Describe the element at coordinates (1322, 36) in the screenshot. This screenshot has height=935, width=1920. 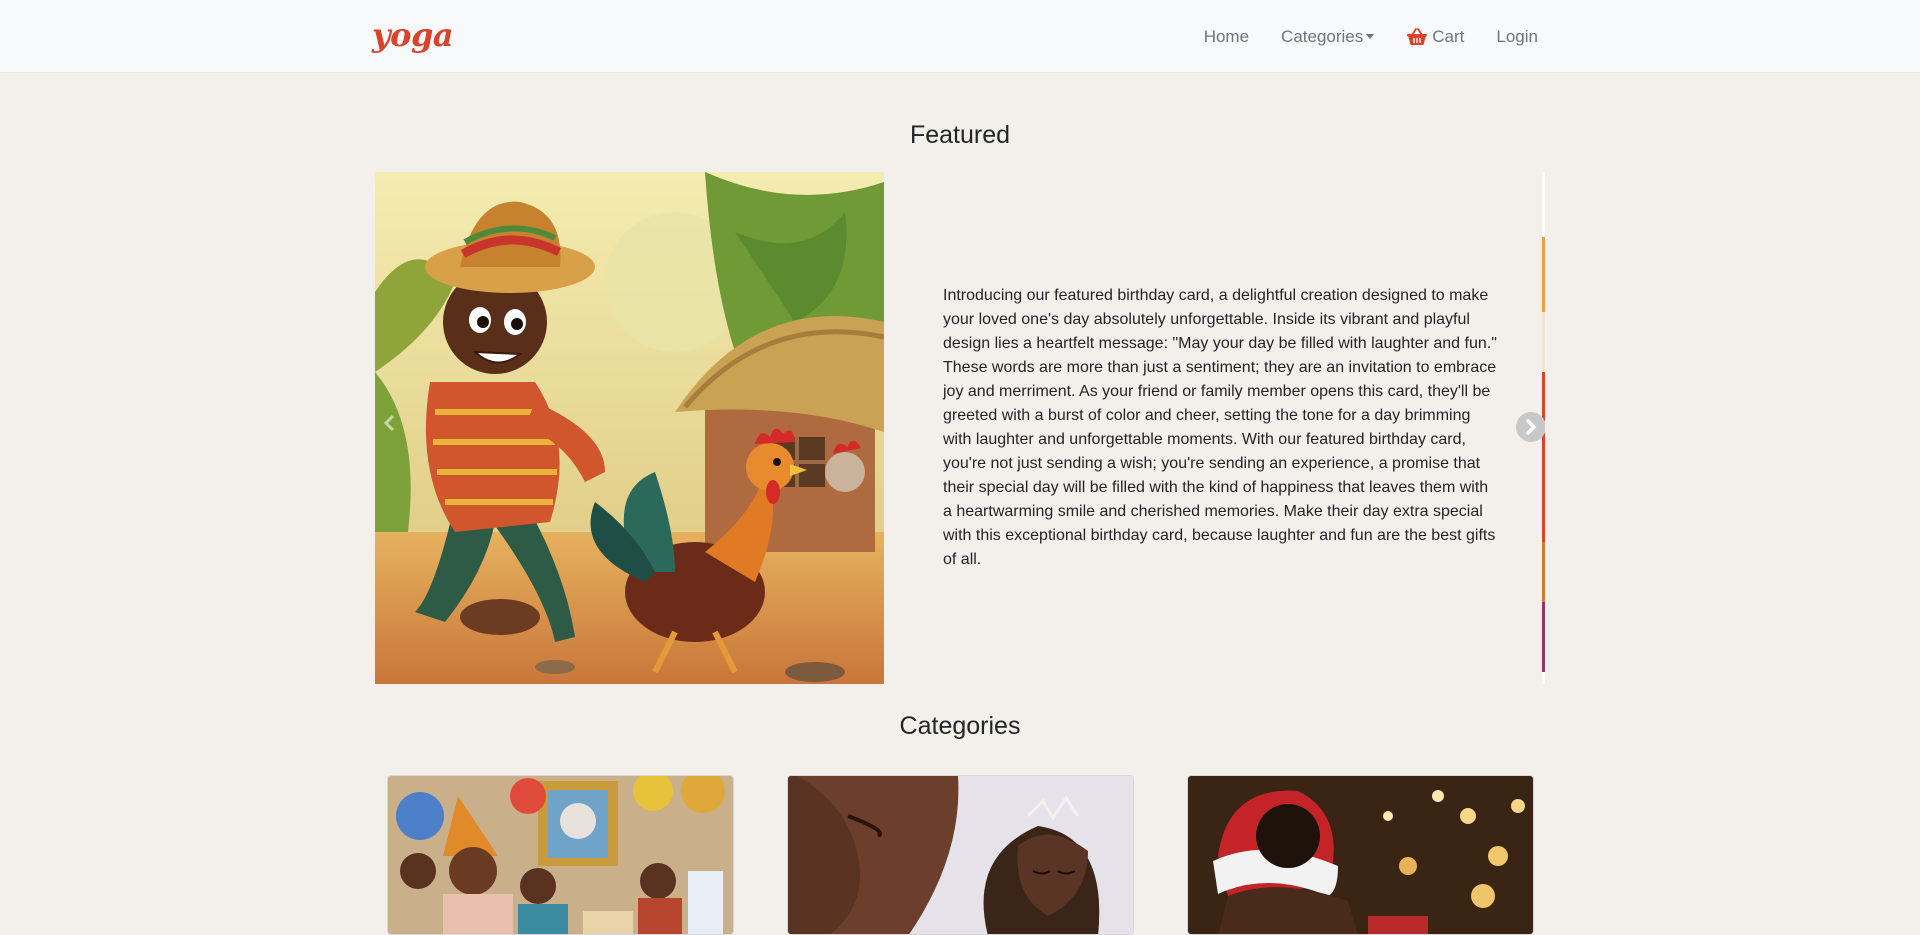
I see `nav-categories-label: Categories` at that location.